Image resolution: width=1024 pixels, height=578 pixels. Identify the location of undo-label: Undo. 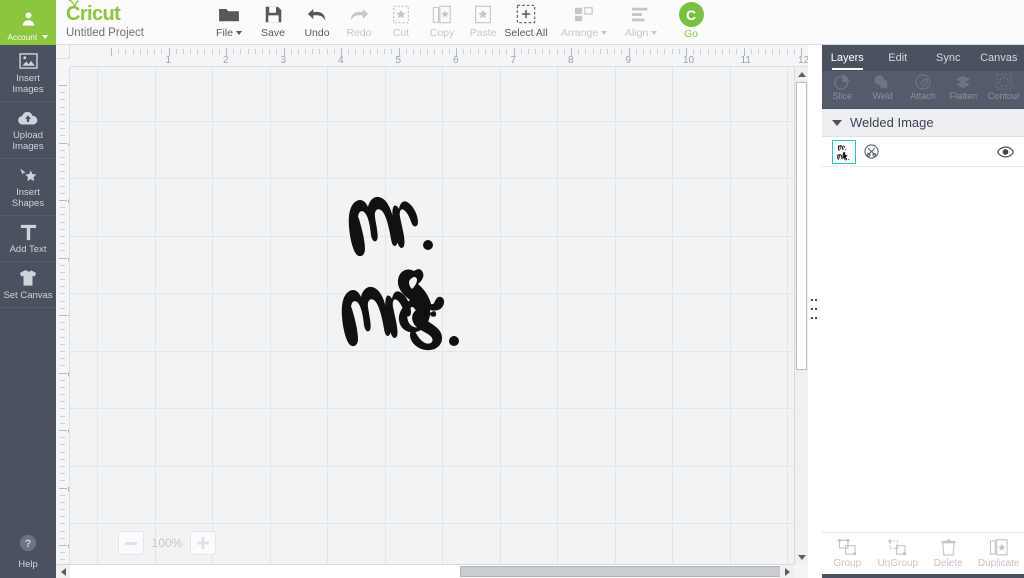
(317, 33).